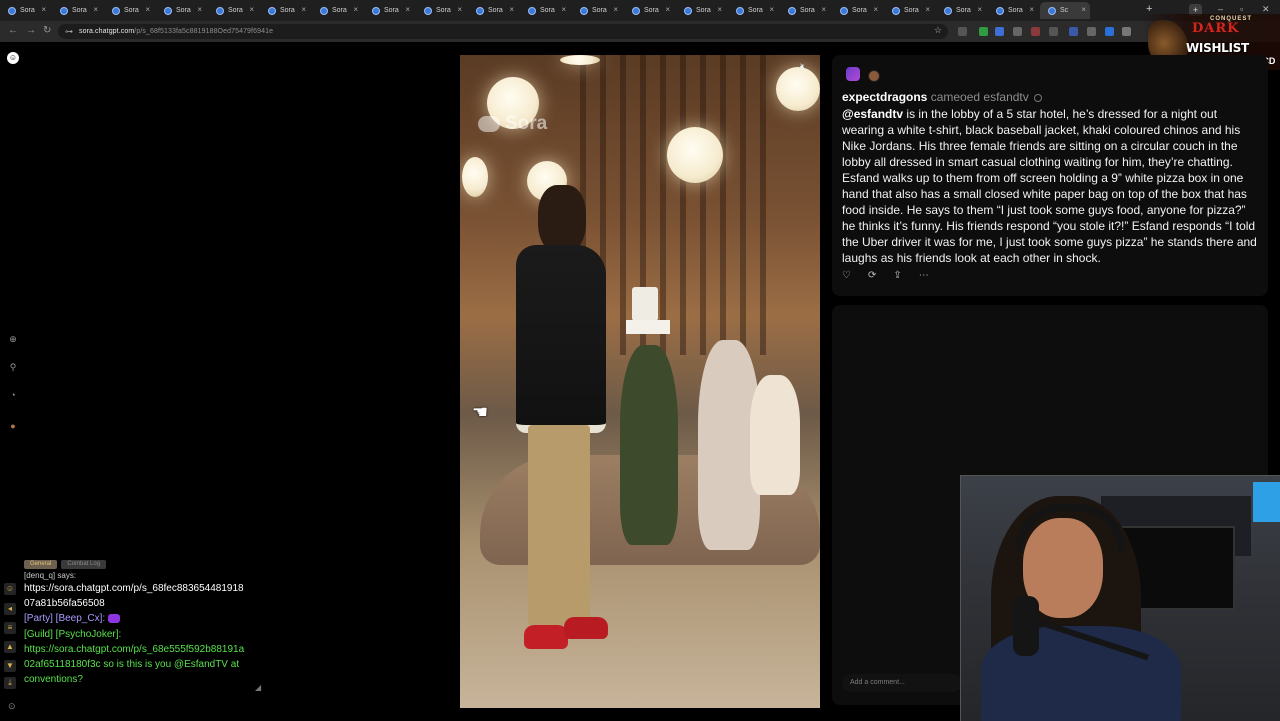  What do you see at coordinates (13, 339) in the screenshot?
I see `plus-circle-icon: ⊕` at bounding box center [13, 339].